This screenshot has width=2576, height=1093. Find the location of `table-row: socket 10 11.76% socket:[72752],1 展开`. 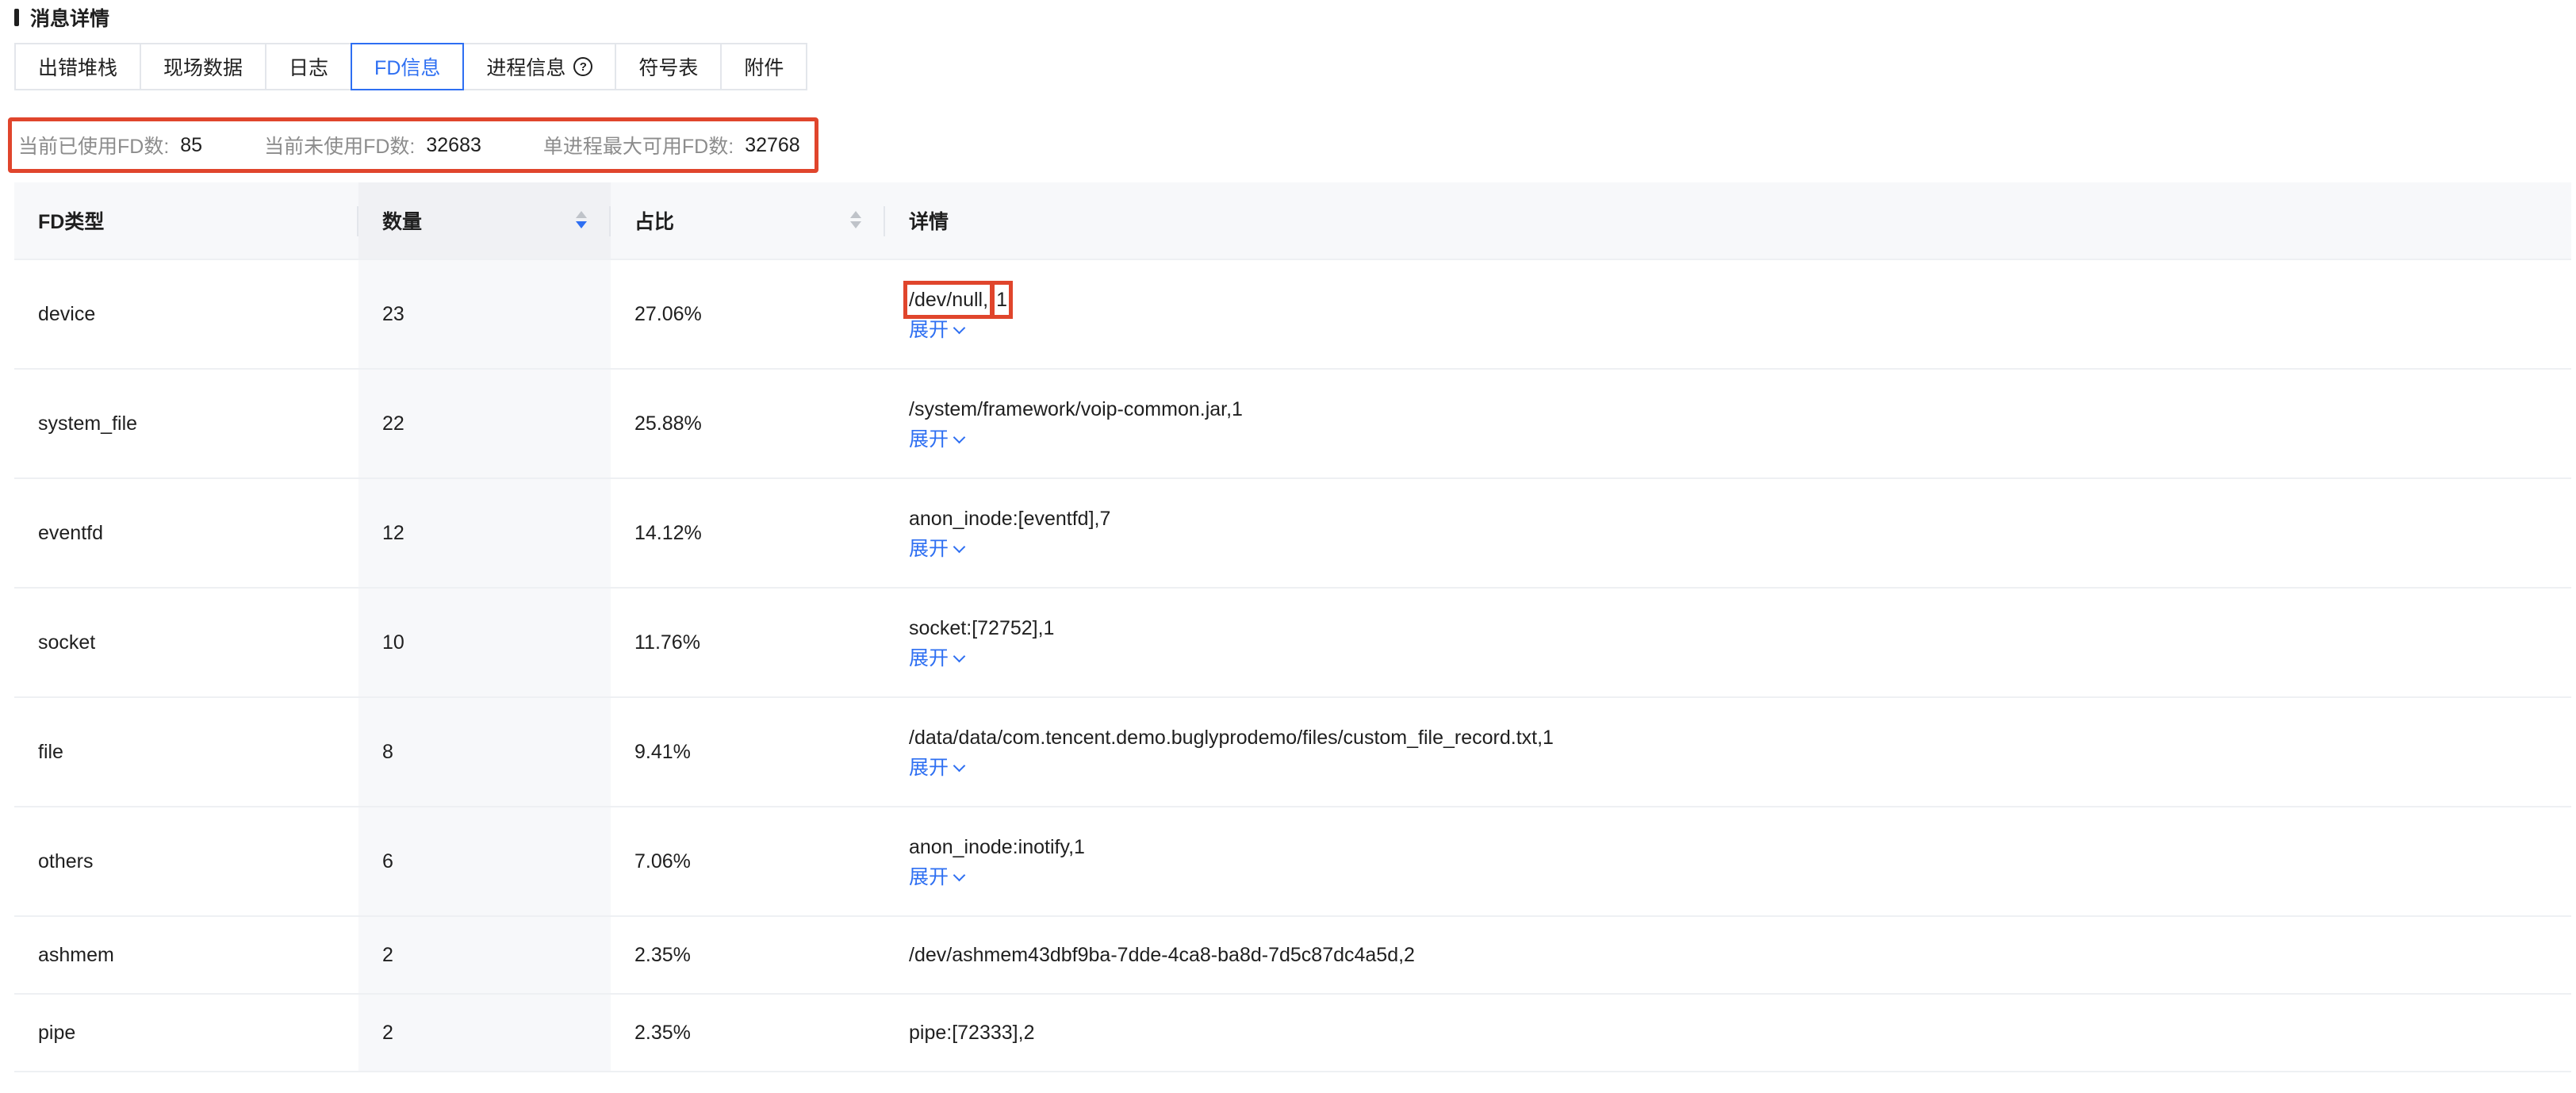

table-row: socket 10 11.76% socket:[72752],1 展开 is located at coordinates (1292, 643).